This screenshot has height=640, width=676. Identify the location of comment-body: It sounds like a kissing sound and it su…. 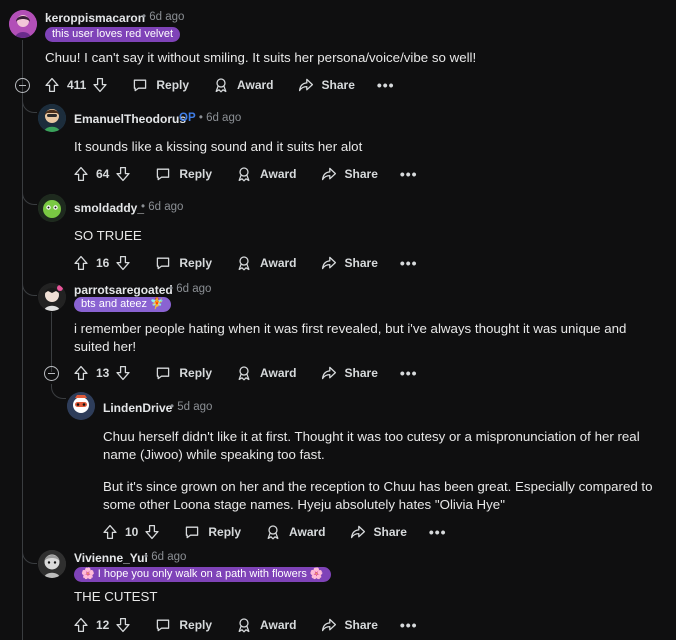
(218, 146).